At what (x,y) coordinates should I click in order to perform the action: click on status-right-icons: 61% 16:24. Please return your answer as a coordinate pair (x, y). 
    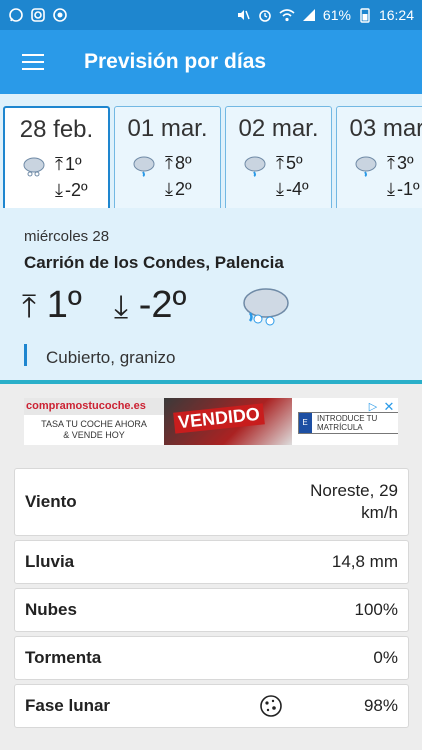
    Looking at the image, I should click on (324, 15).